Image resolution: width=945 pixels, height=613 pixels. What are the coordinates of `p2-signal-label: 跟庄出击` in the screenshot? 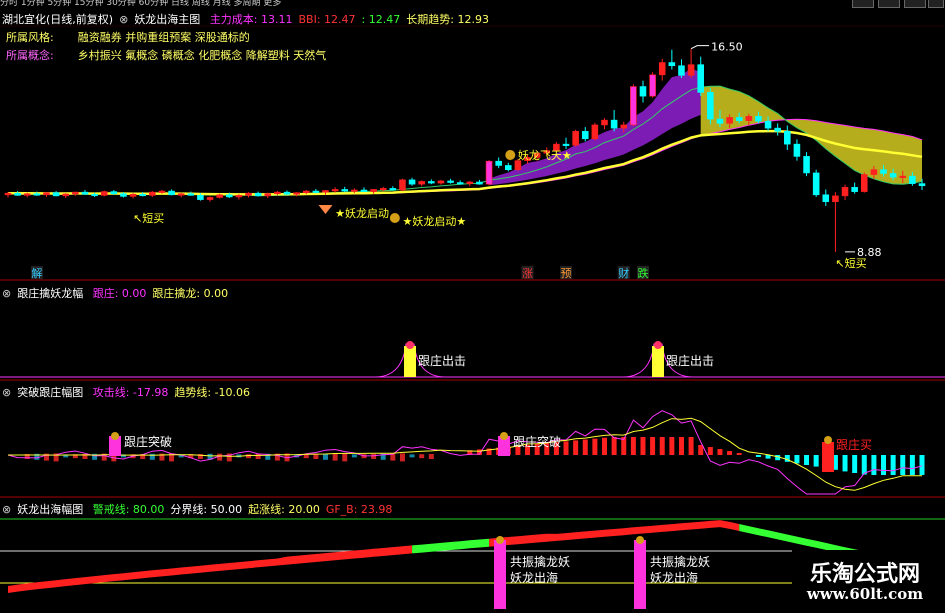 It's located at (690, 360).